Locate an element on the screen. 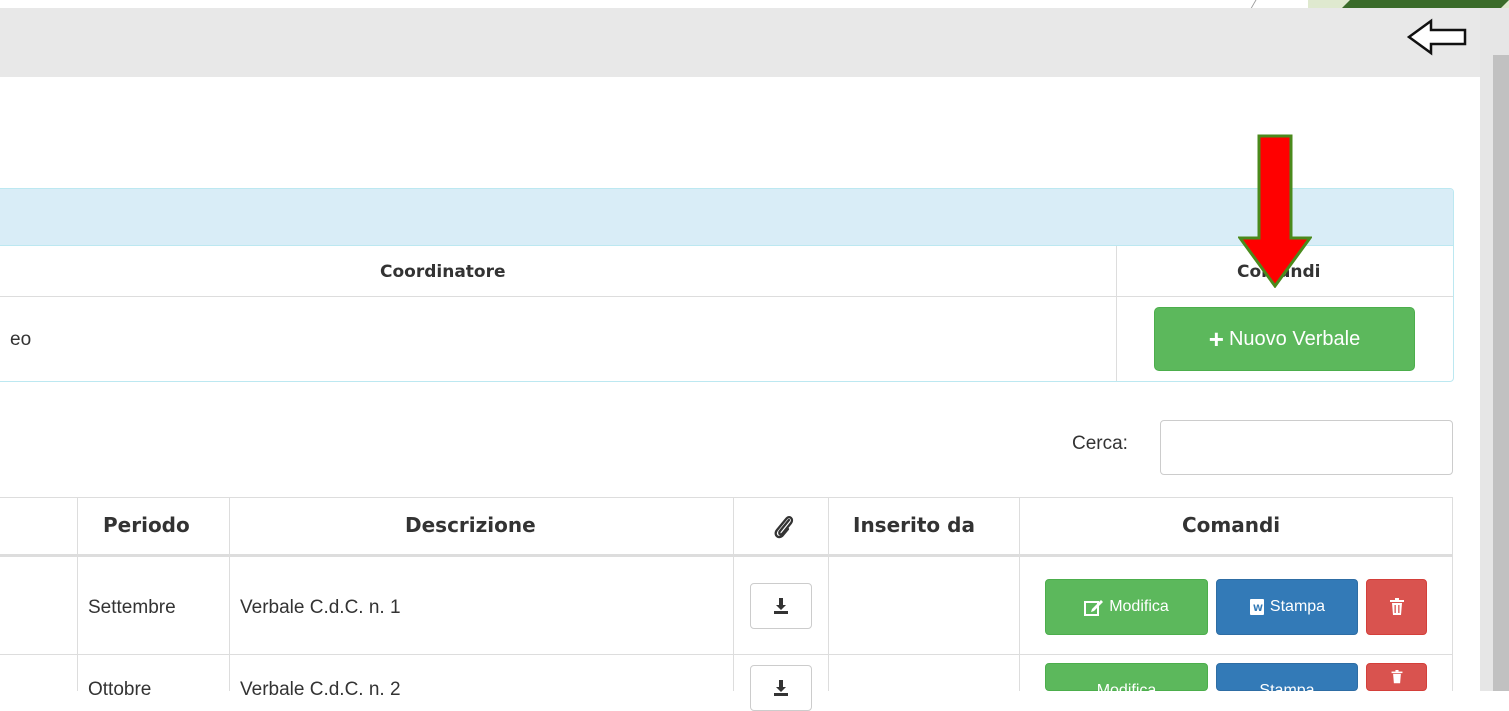 The image size is (1509, 711). nuovo-verbale-label: Nuovo Verbale is located at coordinates (1294, 338).